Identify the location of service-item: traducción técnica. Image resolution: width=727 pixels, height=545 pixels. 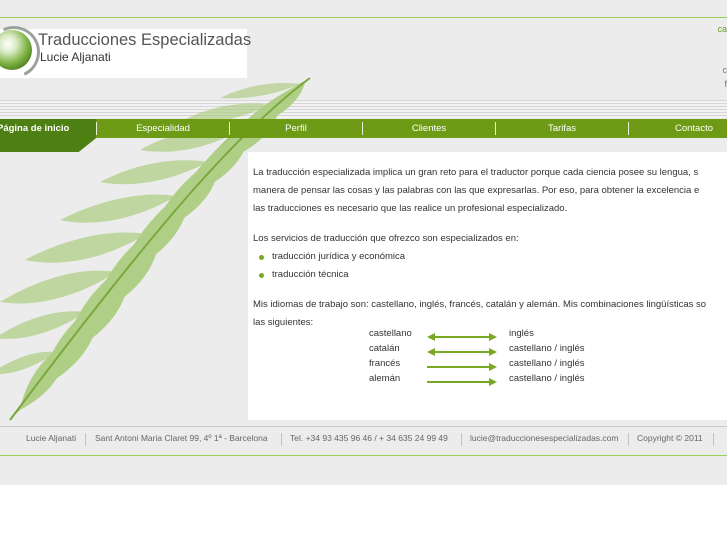
(490, 275).